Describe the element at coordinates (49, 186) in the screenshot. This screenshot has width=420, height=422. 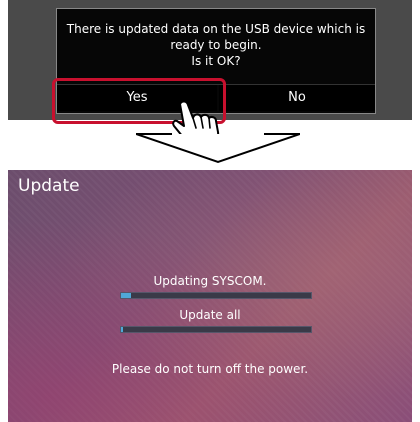
I see `page-title: Update` at that location.